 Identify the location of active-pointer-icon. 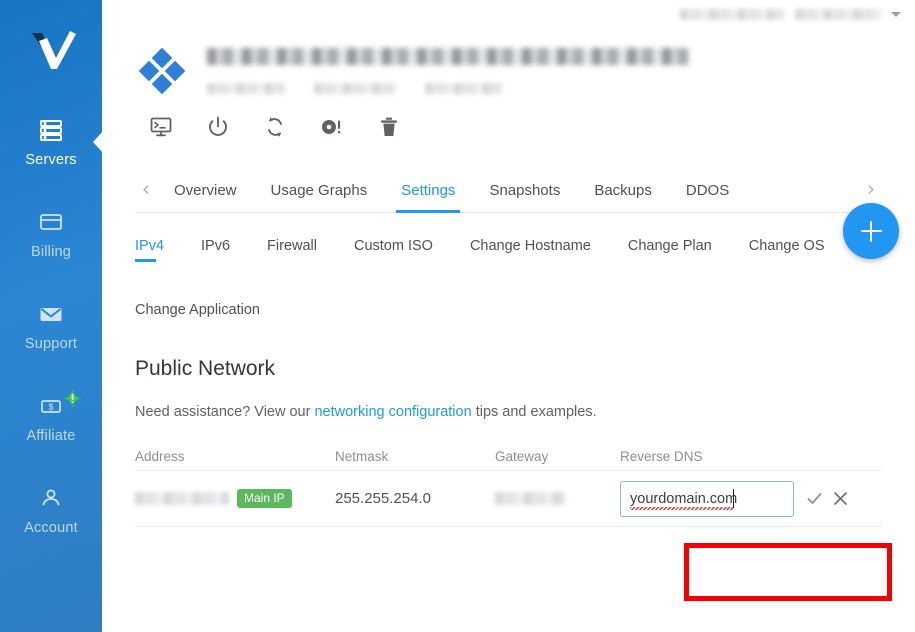
(97, 142).